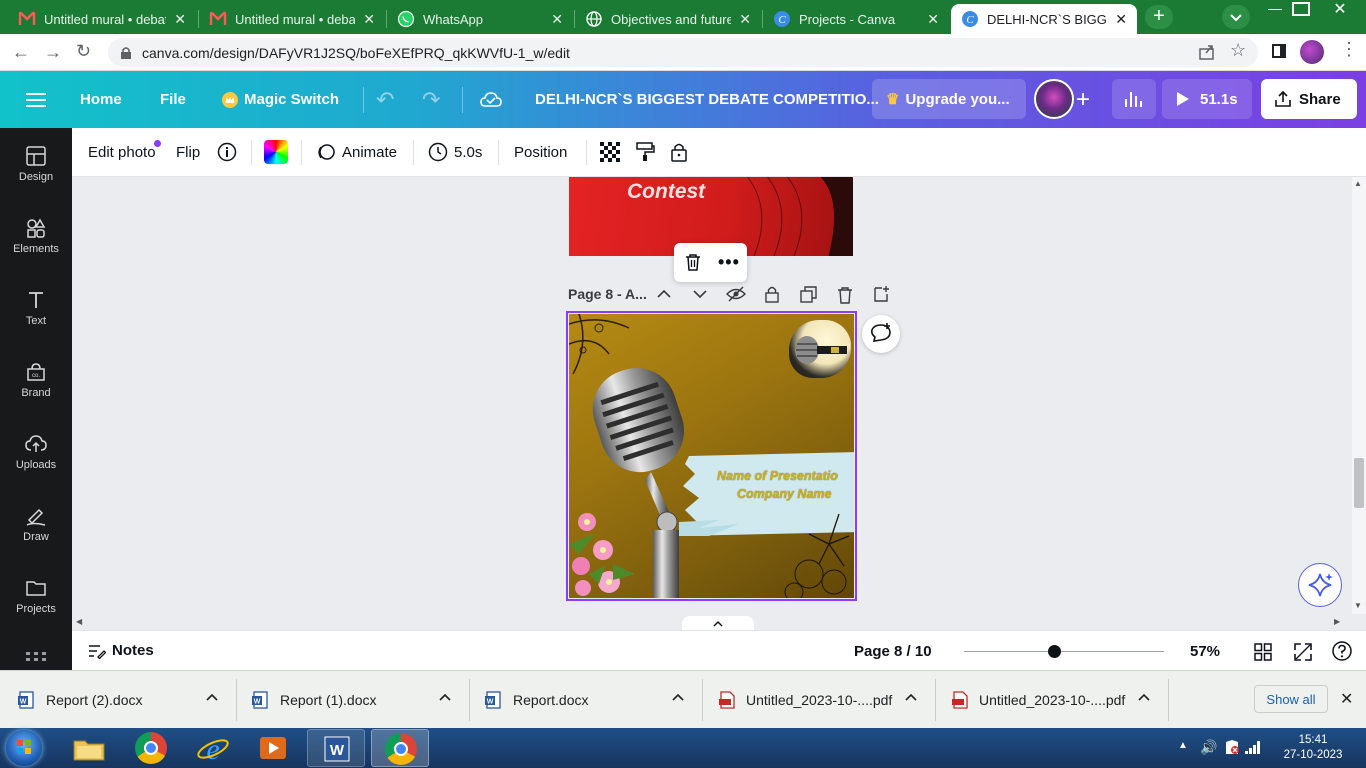 Image resolution: width=1366 pixels, height=768 pixels. I want to click on action-center-icon, so click(1232, 747).